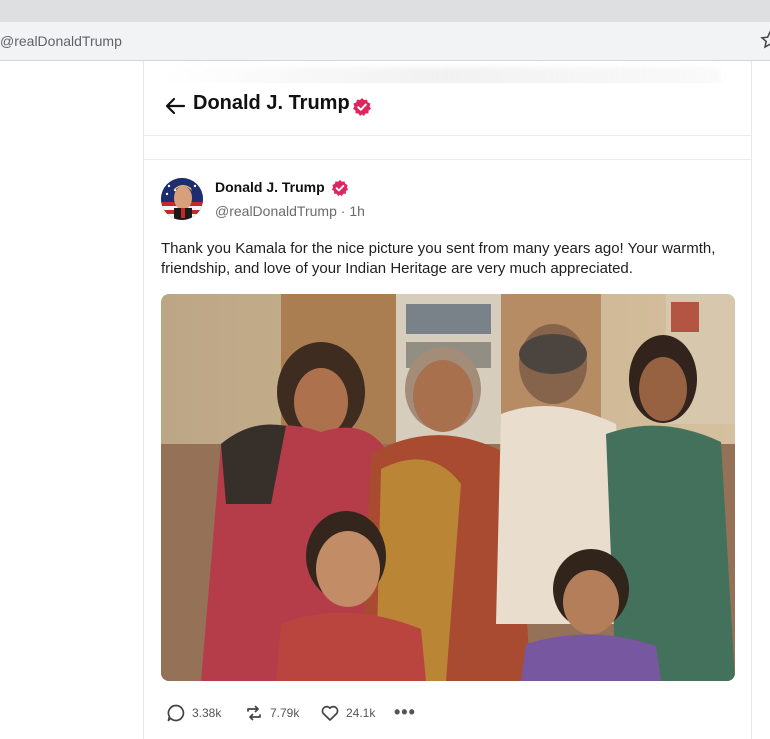 This screenshot has height=739, width=770. What do you see at coordinates (316, 713) in the screenshot?
I see `post-actions: 3.38k 7.79k 24.1k •••` at bounding box center [316, 713].